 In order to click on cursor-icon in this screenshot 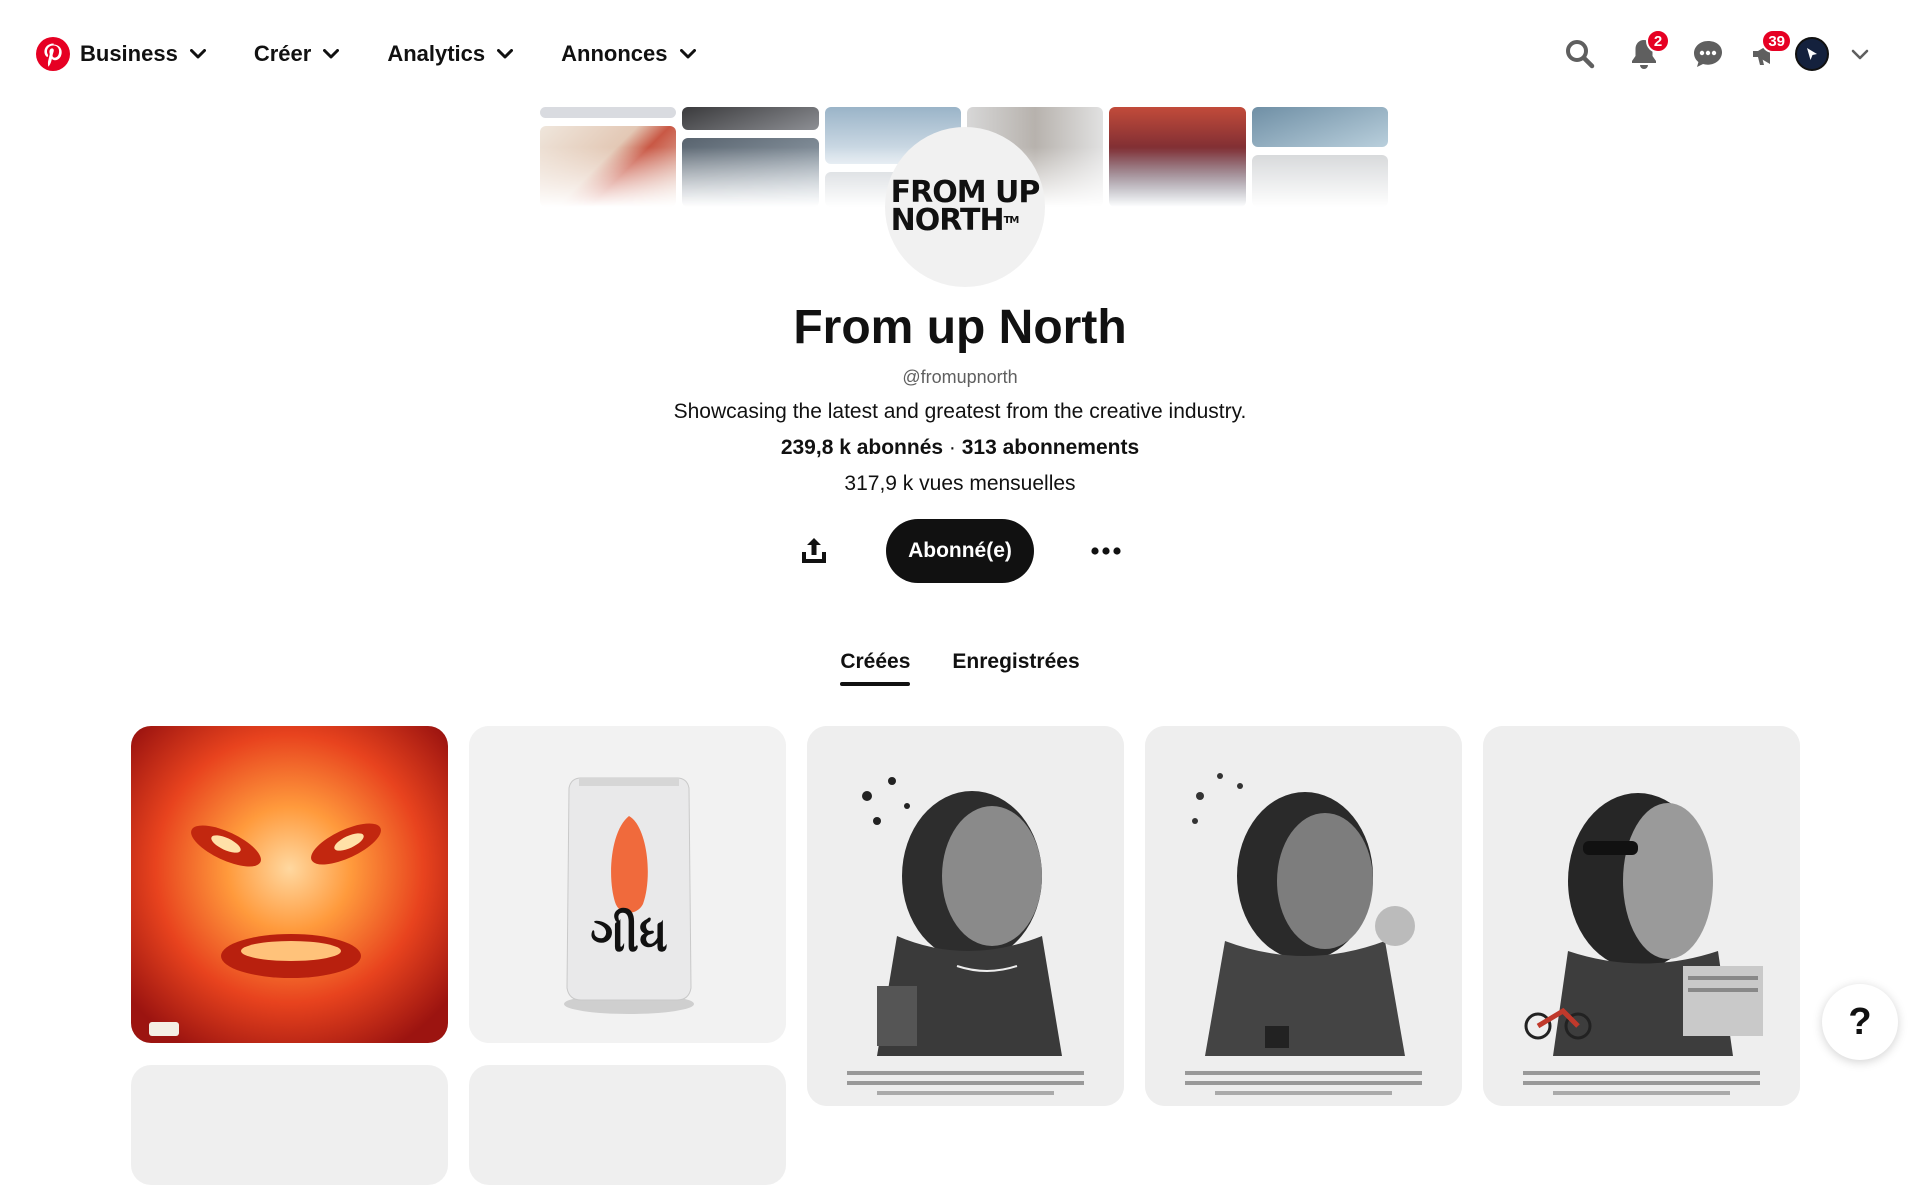, I will do `click(1812, 54)`.